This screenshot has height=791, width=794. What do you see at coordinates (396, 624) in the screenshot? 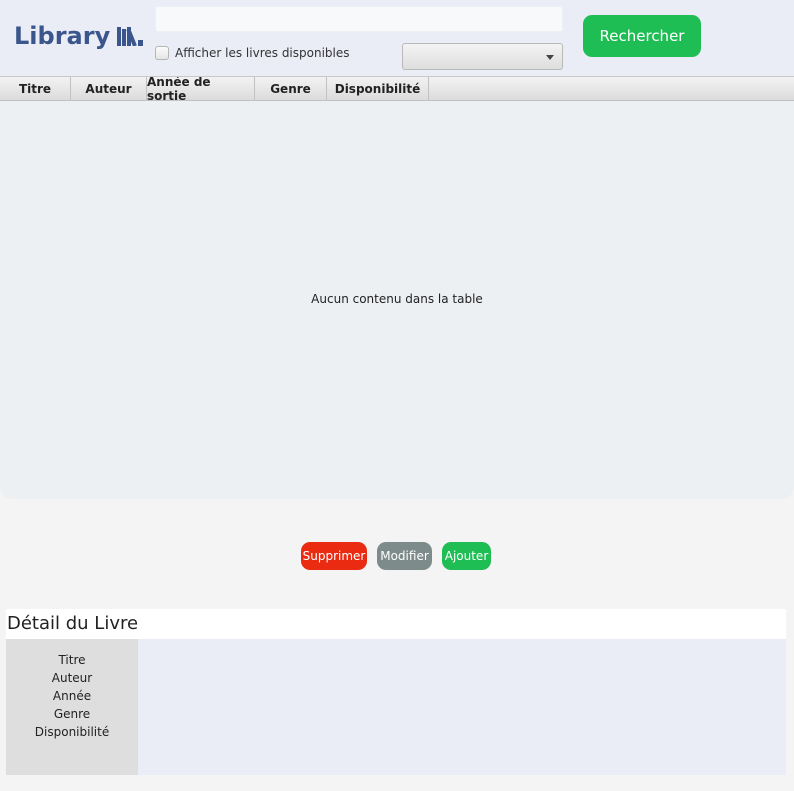
I see `detail-title: Détail du Livre` at bounding box center [396, 624].